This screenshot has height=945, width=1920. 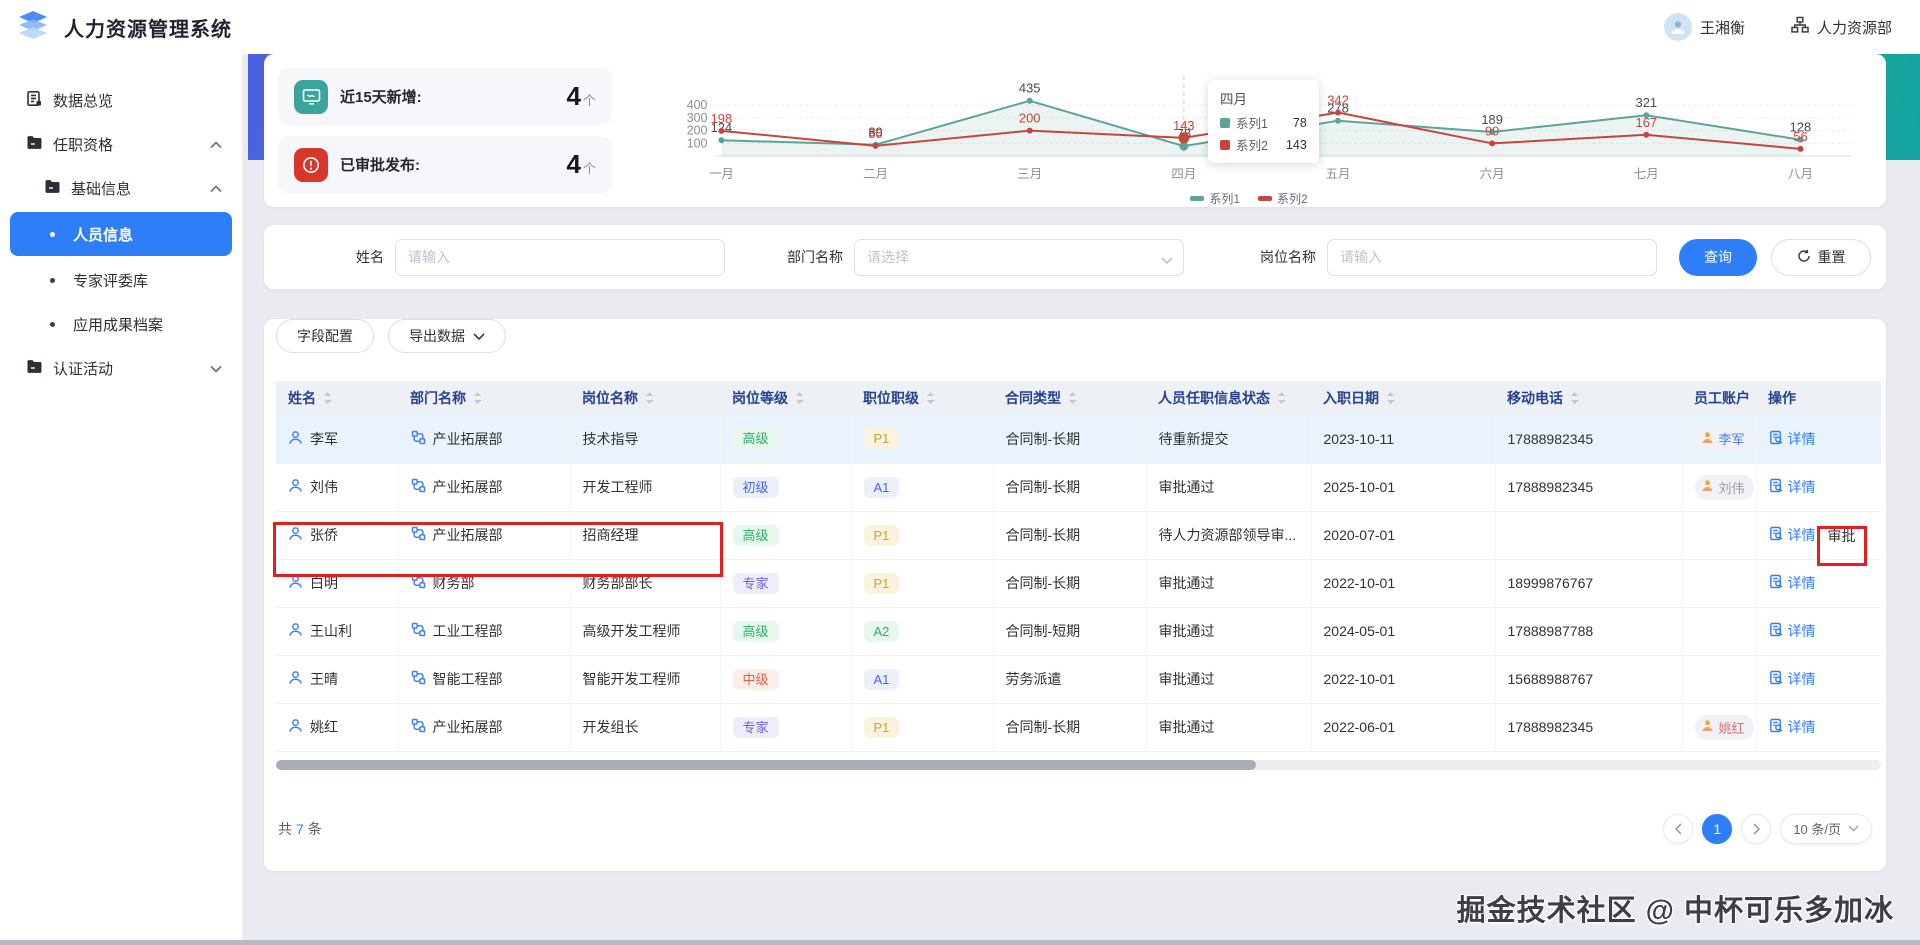 I want to click on sidebar-item-0: 数据总览, so click(x=121, y=100).